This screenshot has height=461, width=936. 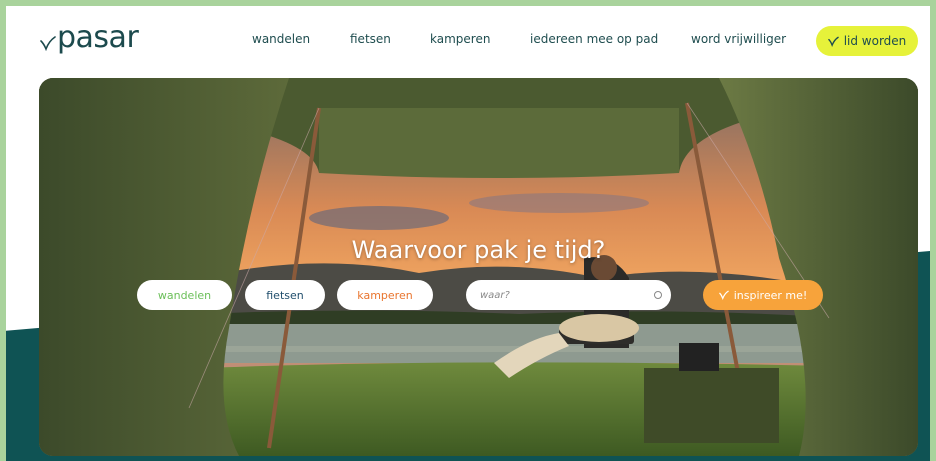 I want to click on nav-item-fietsen: fietsen, so click(x=370, y=39).